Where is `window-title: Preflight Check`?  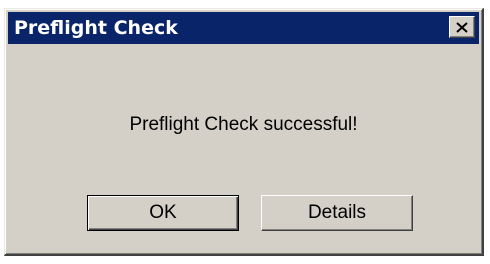 window-title: Preflight Check is located at coordinates (96, 28).